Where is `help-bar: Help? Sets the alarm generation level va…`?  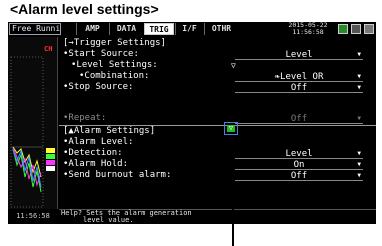 help-bar: Help? Sets the alarm generation level va… is located at coordinates (217, 216).